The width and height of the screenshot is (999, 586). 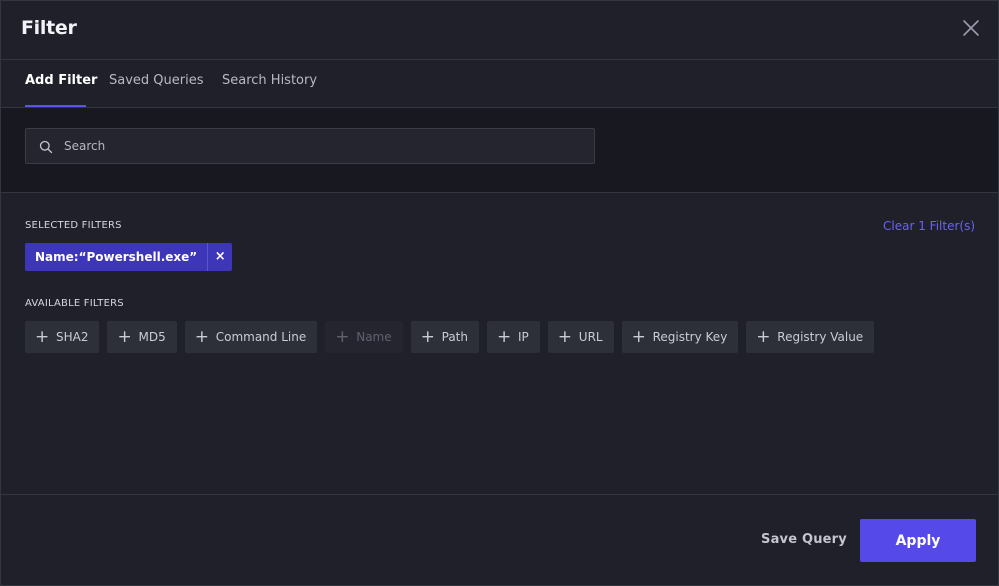 I want to click on filter-button-registry-key: + Registry Key, so click(x=680, y=337).